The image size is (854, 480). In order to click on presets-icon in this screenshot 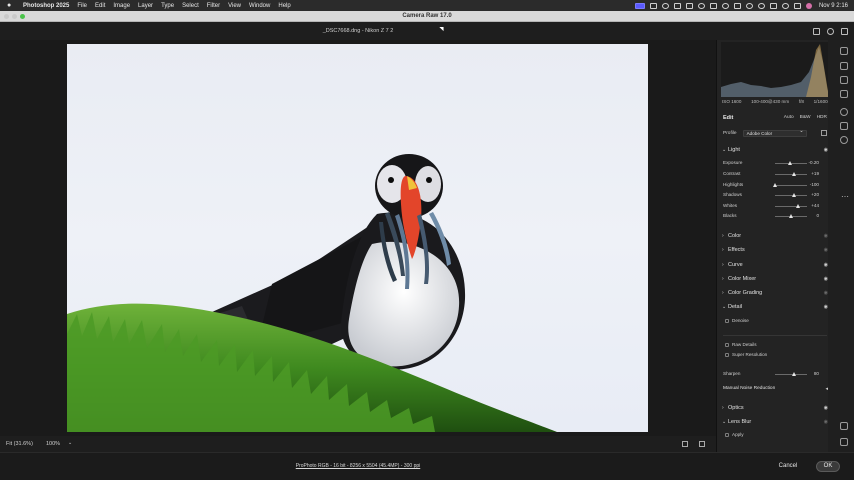, I will do `click(844, 126)`.